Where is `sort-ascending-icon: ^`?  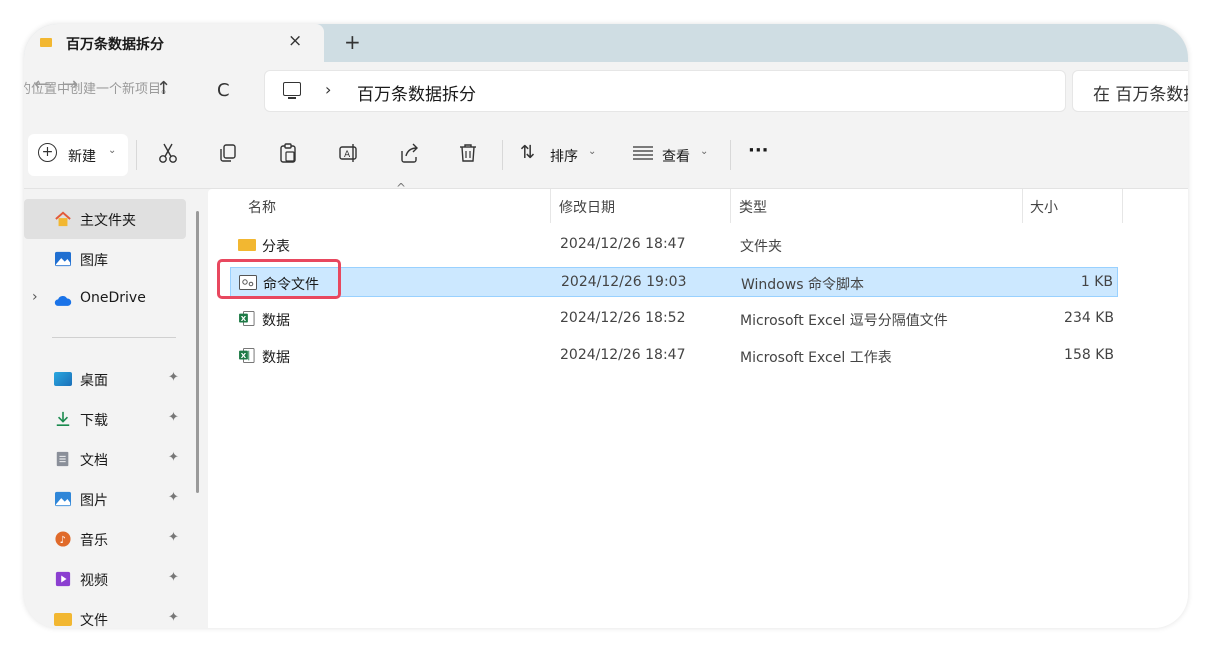 sort-ascending-icon: ^ is located at coordinates (401, 188).